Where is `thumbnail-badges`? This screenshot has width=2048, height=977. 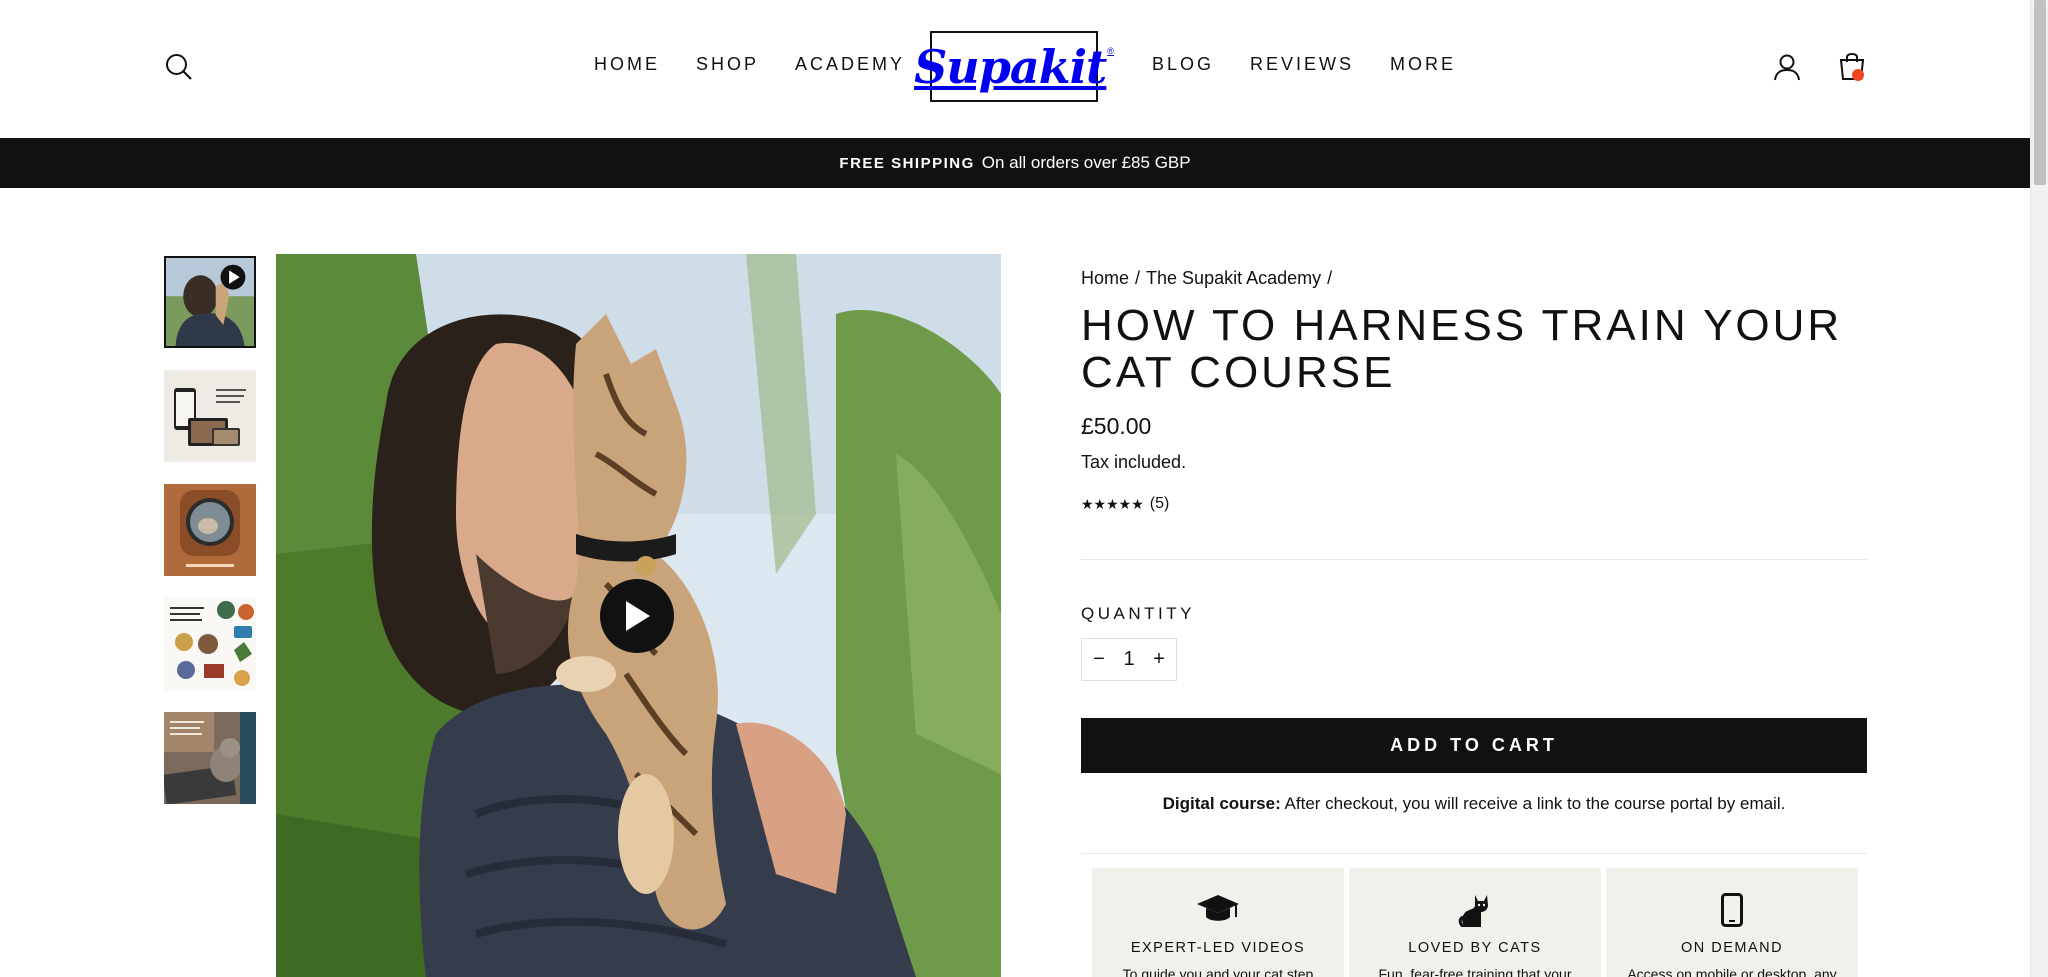 thumbnail-badges is located at coordinates (210, 644).